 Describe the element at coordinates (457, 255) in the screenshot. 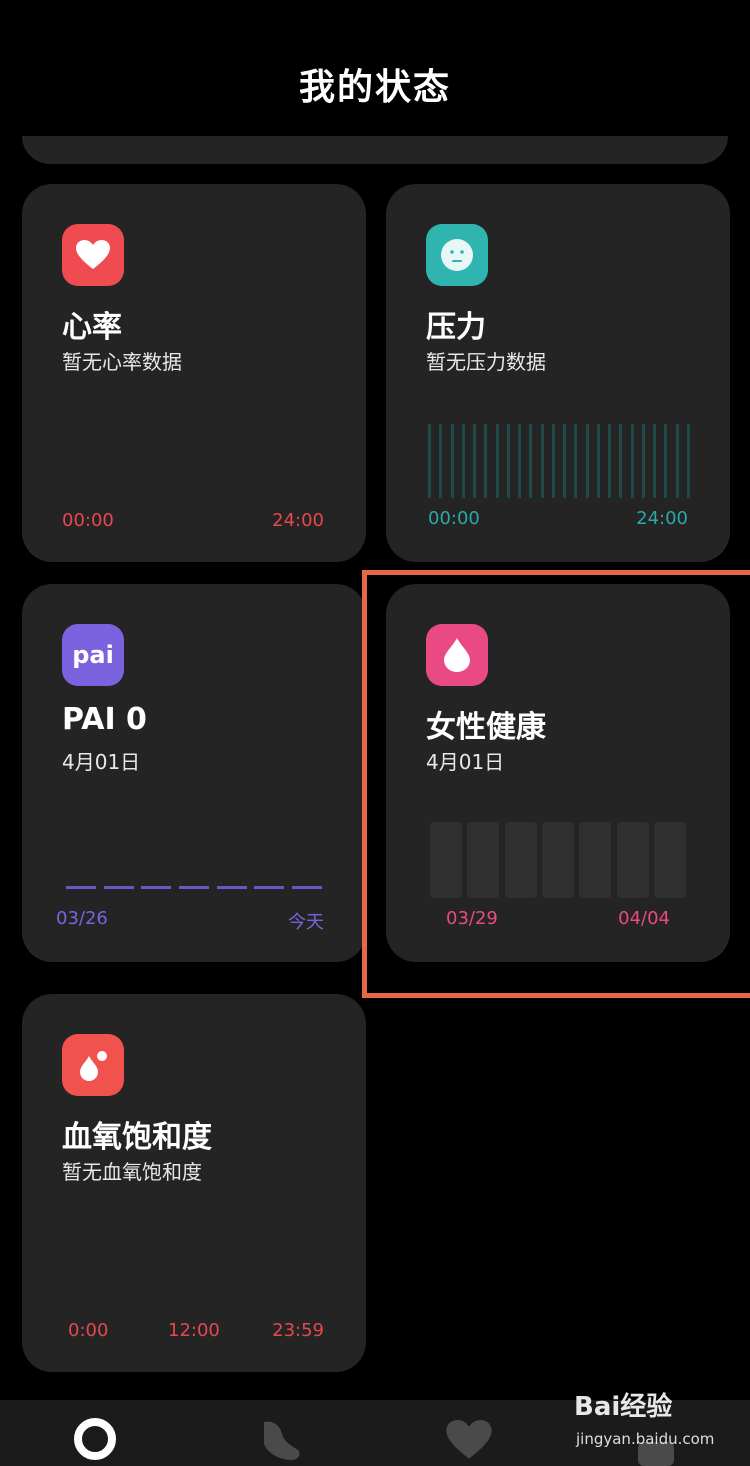

I see `neutral-face-icon` at that location.